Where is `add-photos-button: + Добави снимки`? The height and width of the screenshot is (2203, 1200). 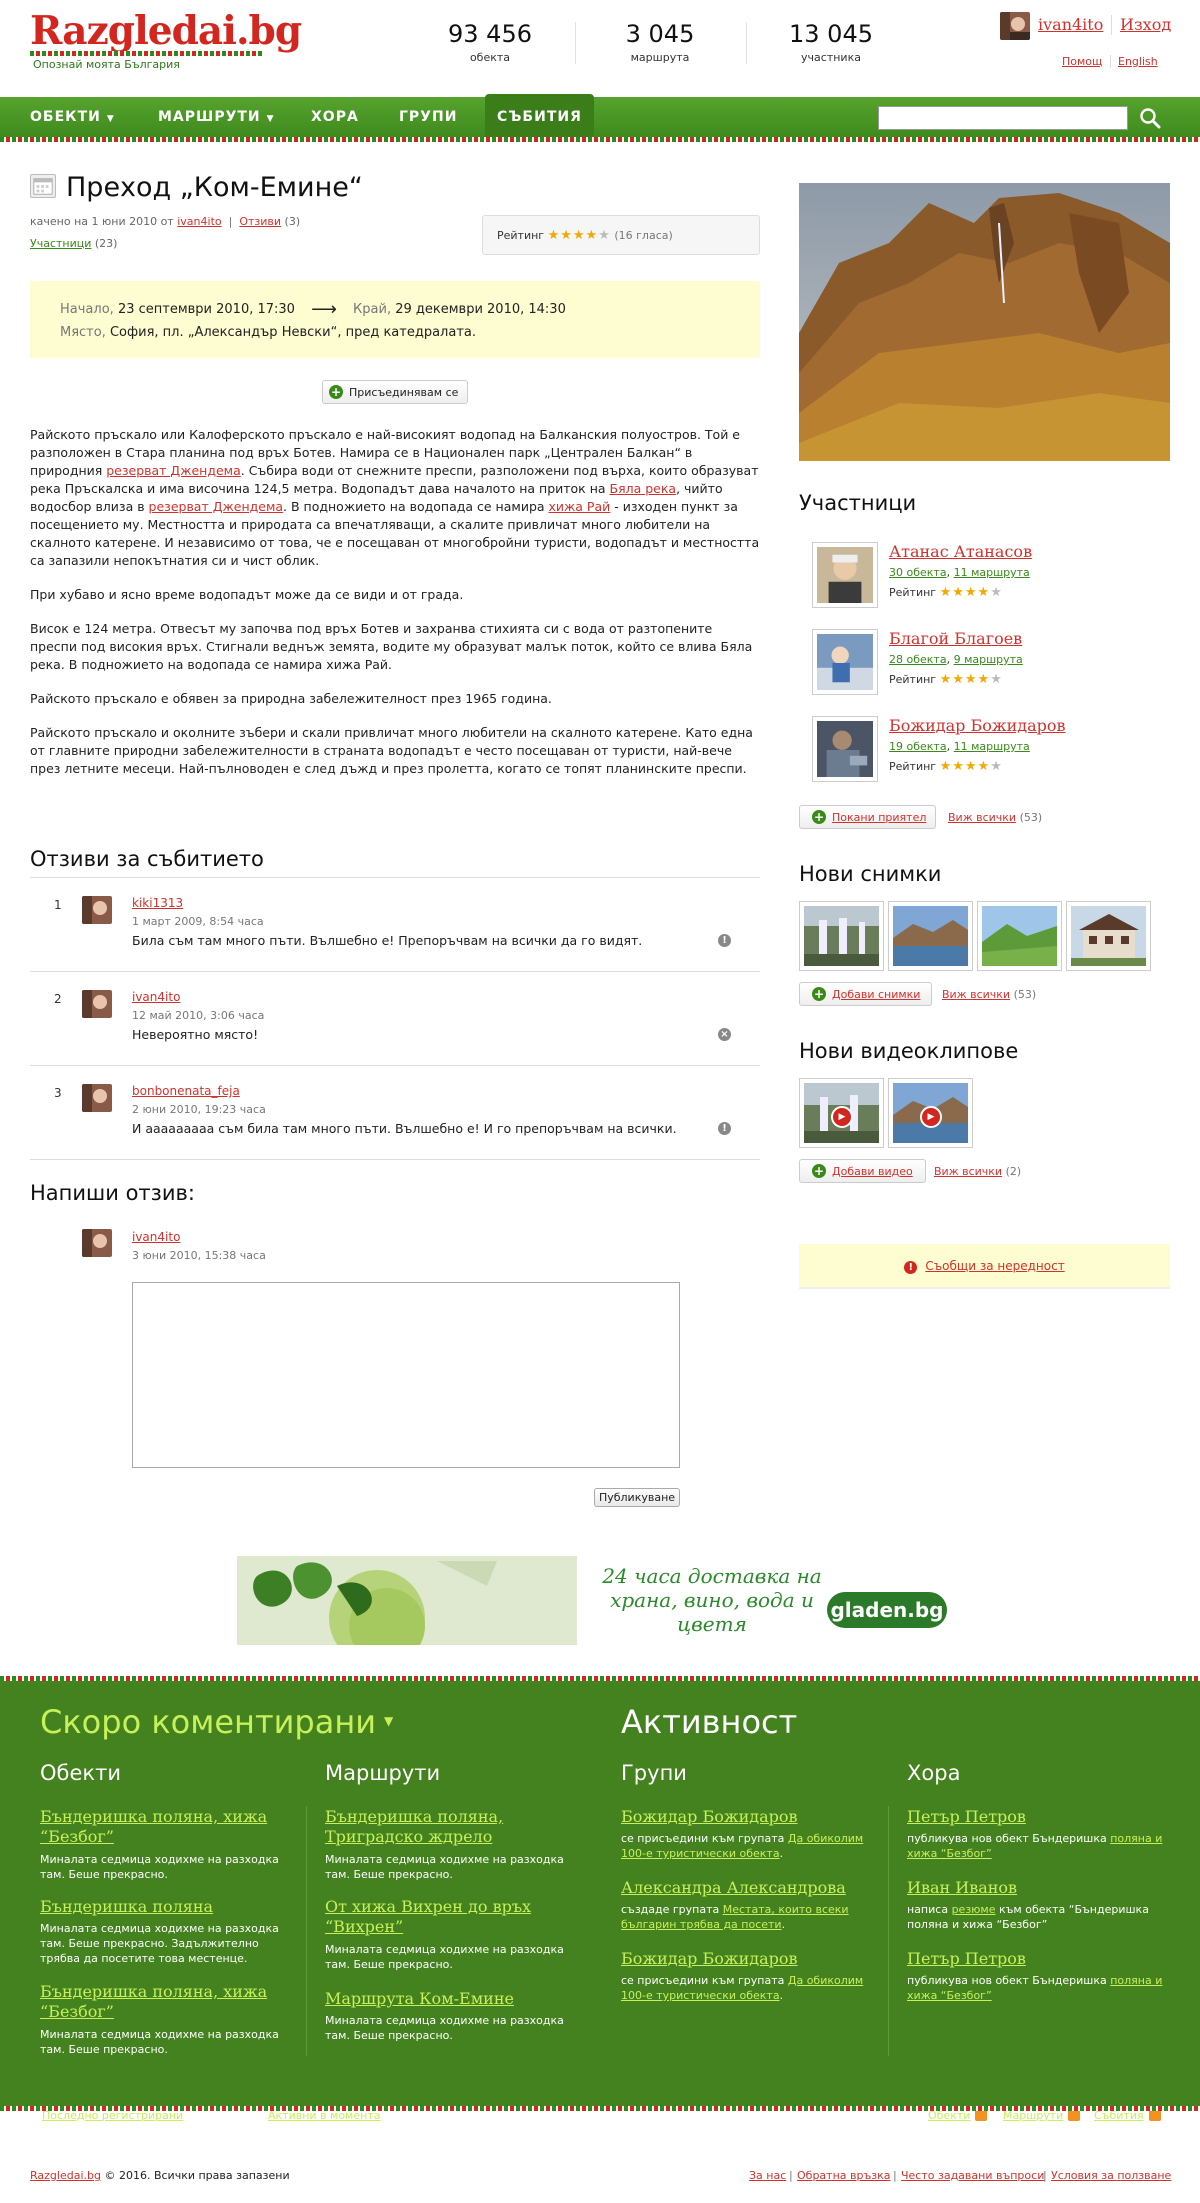
add-photos-button: + Добави снимки is located at coordinates (865, 994).